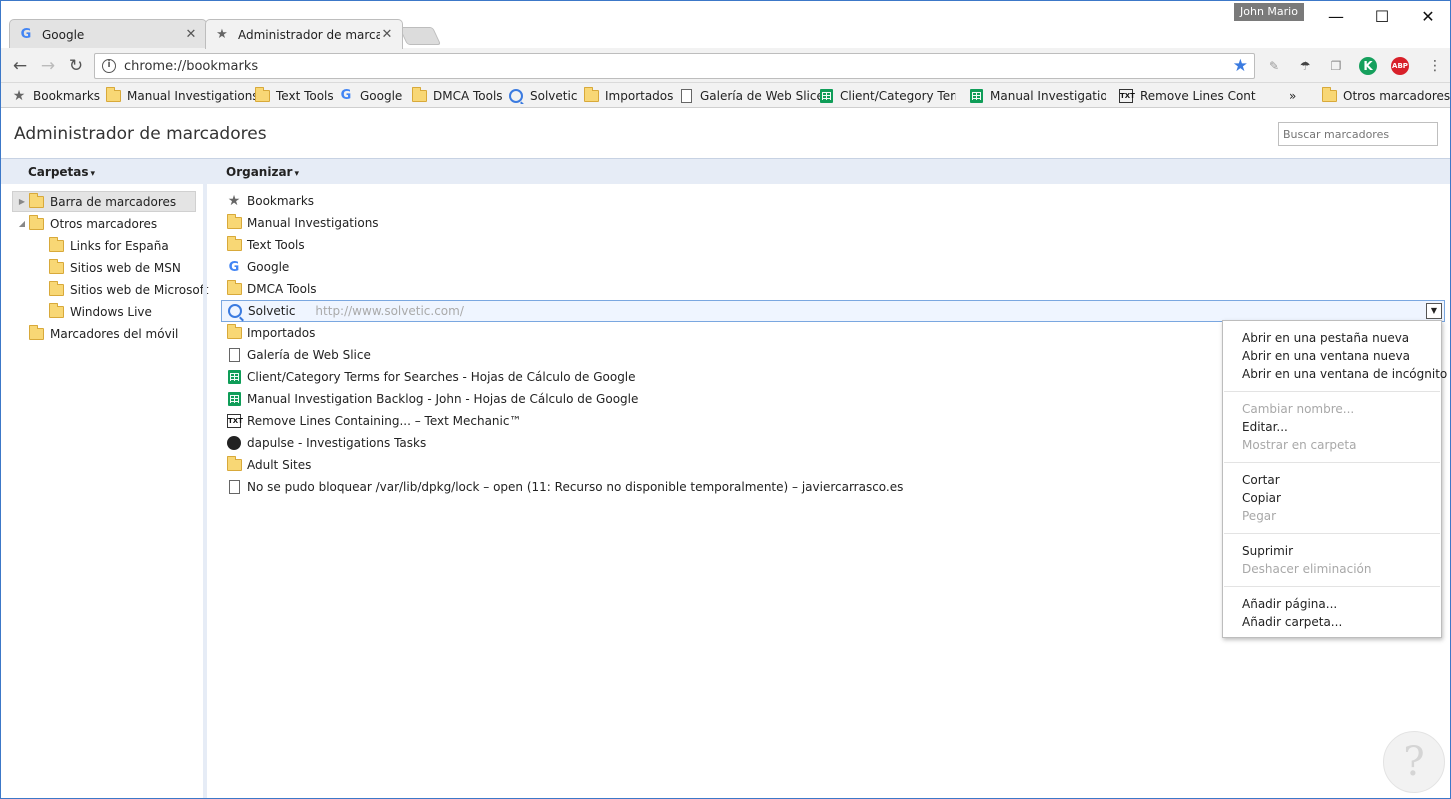  What do you see at coordinates (1305, 66) in the screenshot?
I see `umbrella-icon: ☂` at bounding box center [1305, 66].